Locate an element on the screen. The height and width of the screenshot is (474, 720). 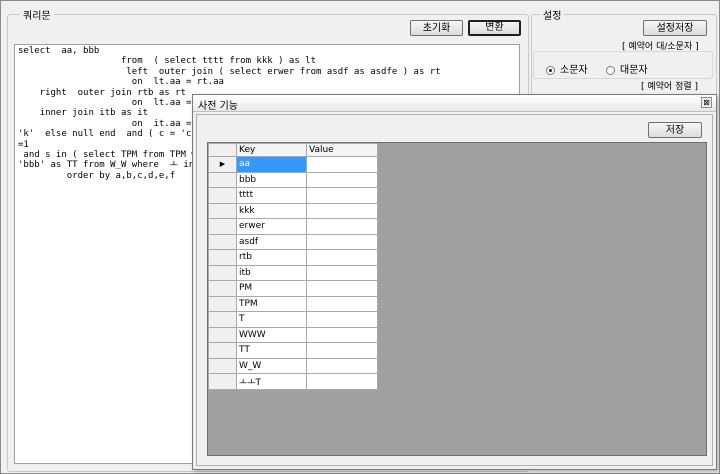
cell-key: bbb is located at coordinates (271, 179).